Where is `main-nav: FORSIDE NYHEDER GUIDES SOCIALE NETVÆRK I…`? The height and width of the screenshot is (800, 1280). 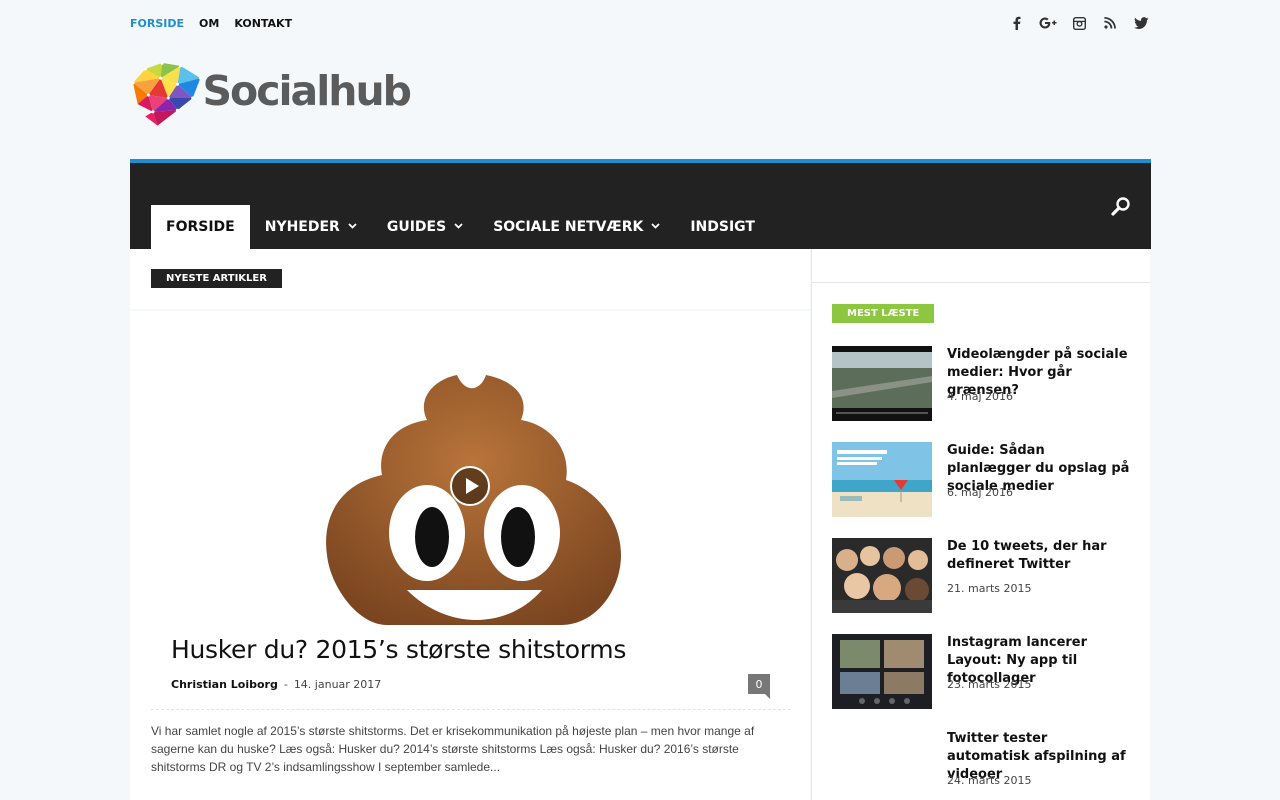
main-nav: FORSIDE NYHEDER GUIDES SOCIALE NETVÆRK I… is located at coordinates (460, 227).